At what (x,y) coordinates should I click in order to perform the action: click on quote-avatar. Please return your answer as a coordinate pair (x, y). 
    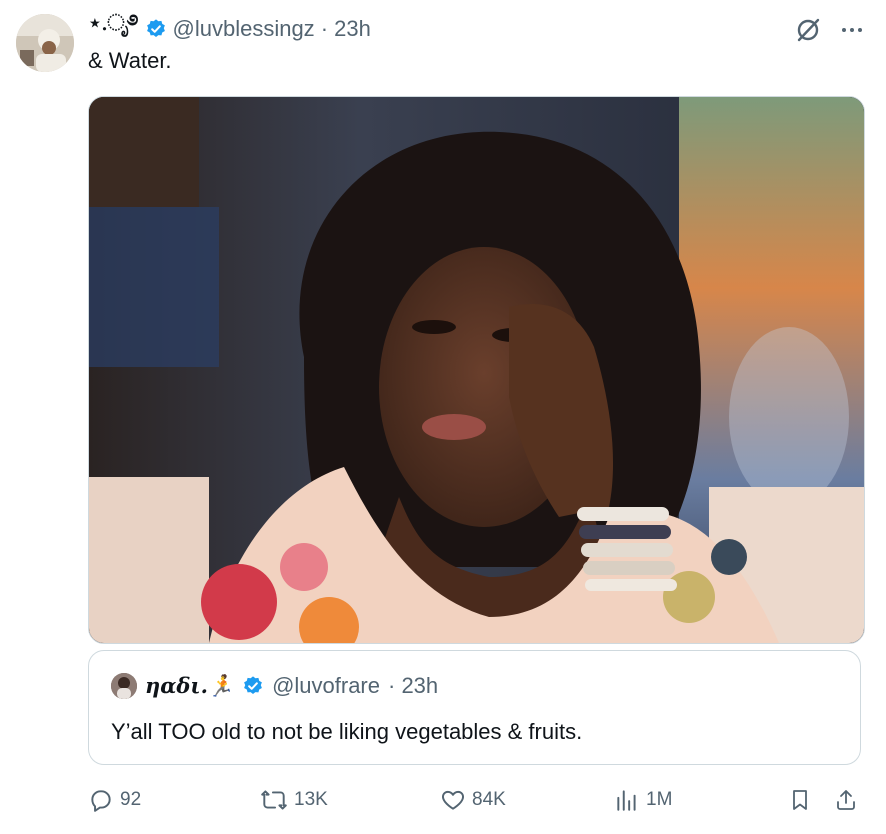
    Looking at the image, I should click on (124, 686).